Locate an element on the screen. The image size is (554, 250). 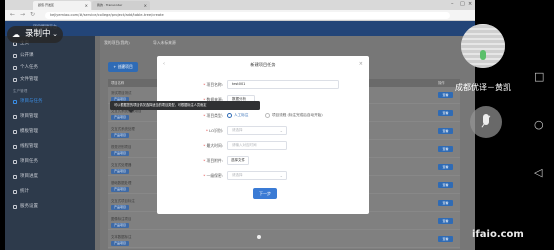
home-nav-icon: ○ is located at coordinates (539, 124).